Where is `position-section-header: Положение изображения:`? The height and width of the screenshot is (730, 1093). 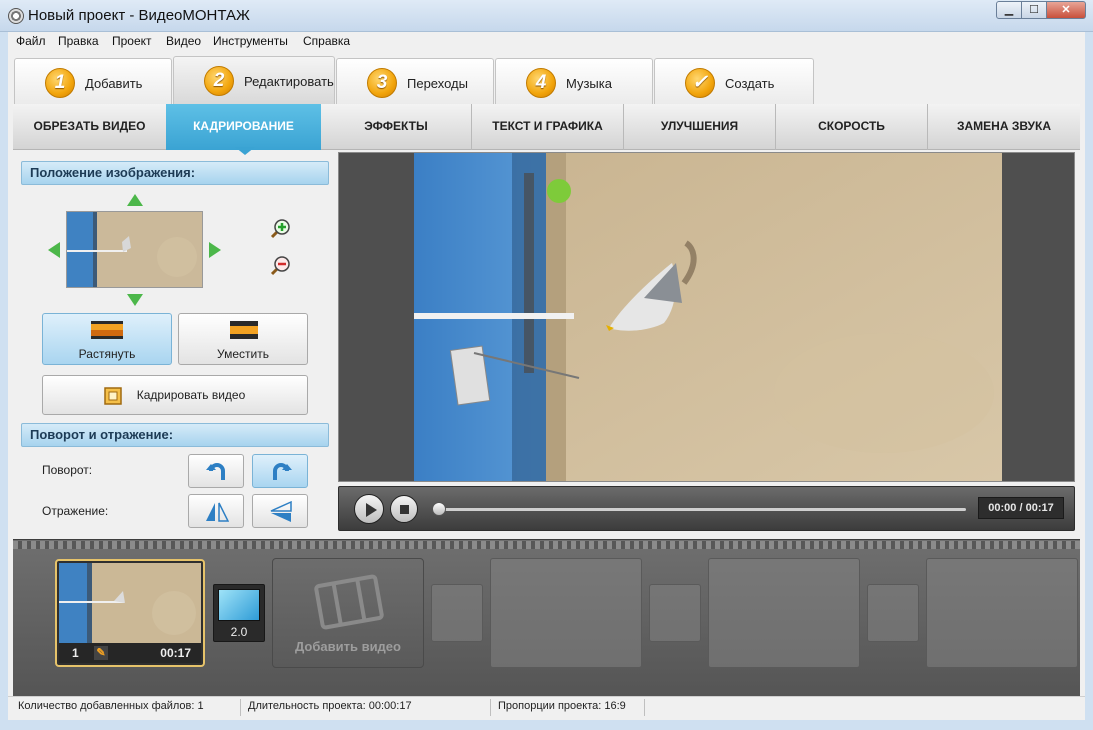 position-section-header: Положение изображения: is located at coordinates (175, 173).